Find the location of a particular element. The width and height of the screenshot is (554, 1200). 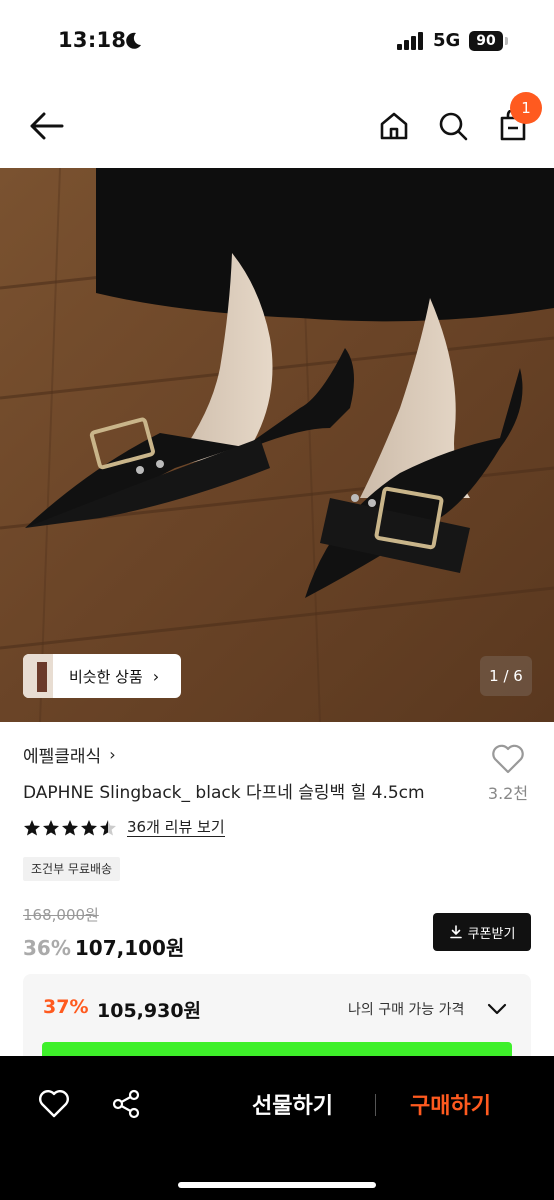

home-indicator is located at coordinates (277, 1185).